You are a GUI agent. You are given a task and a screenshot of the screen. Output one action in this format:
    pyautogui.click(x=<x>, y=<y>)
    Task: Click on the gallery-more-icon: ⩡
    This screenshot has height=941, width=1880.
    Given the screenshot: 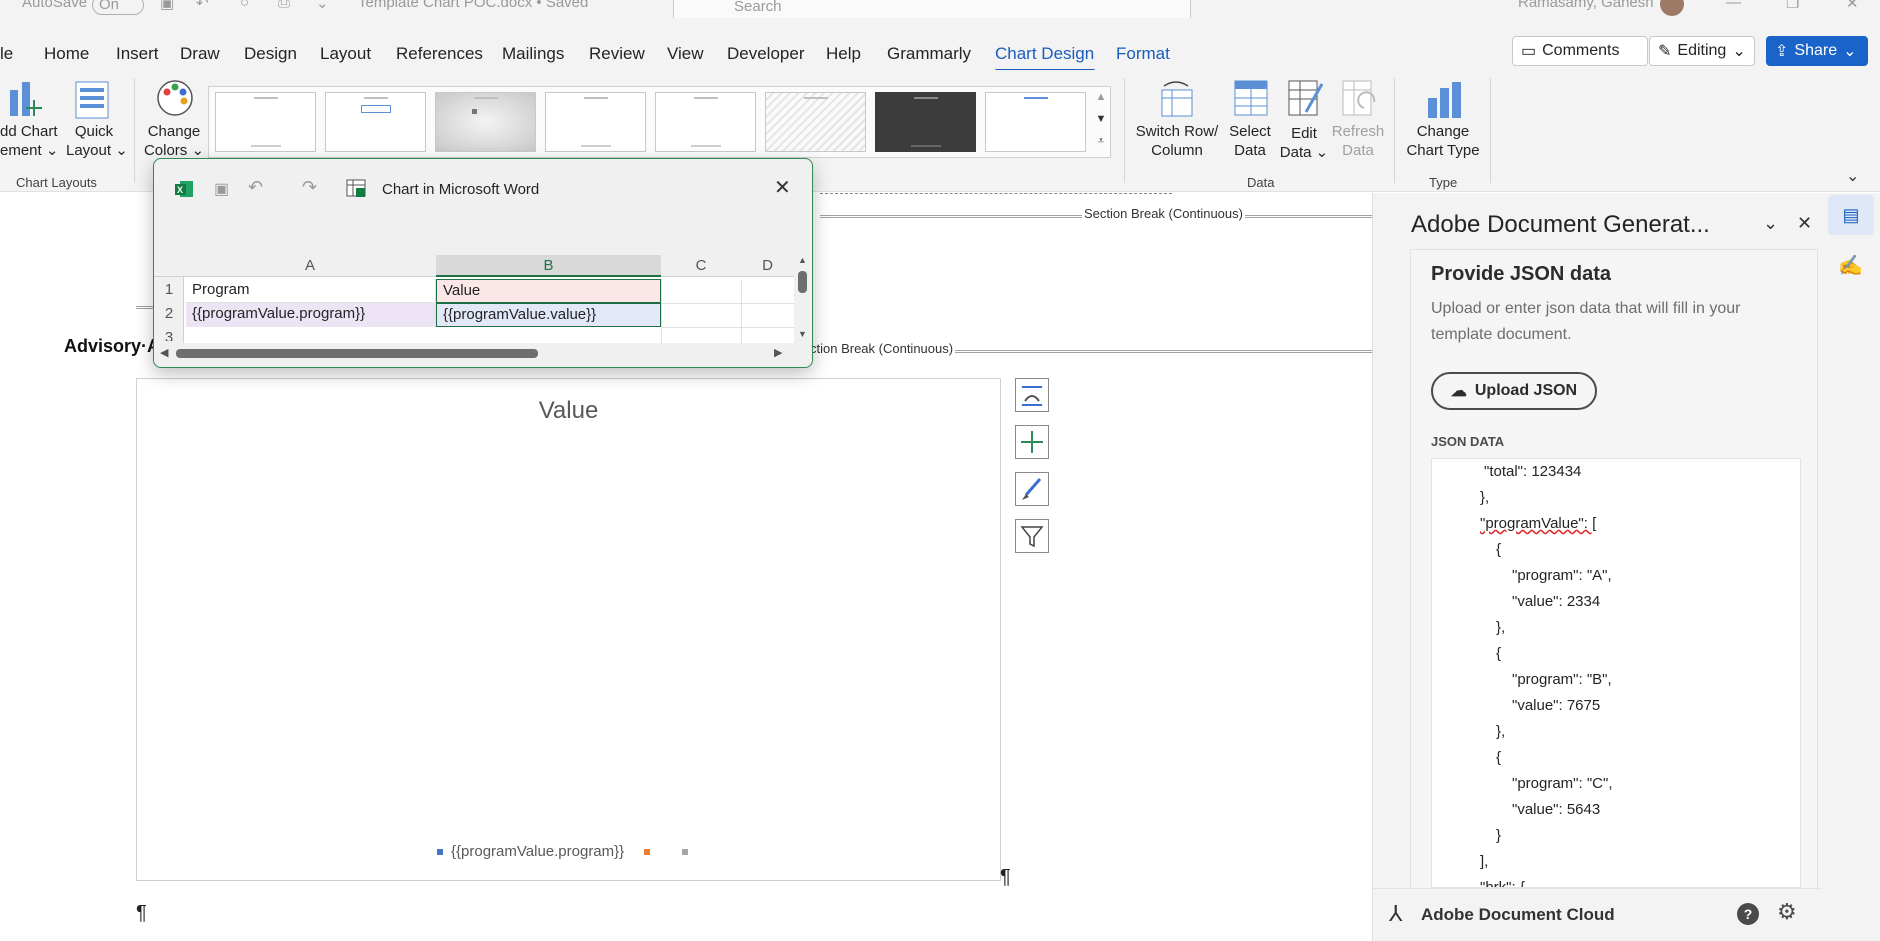 What is the action you would take?
    pyautogui.click(x=1101, y=141)
    